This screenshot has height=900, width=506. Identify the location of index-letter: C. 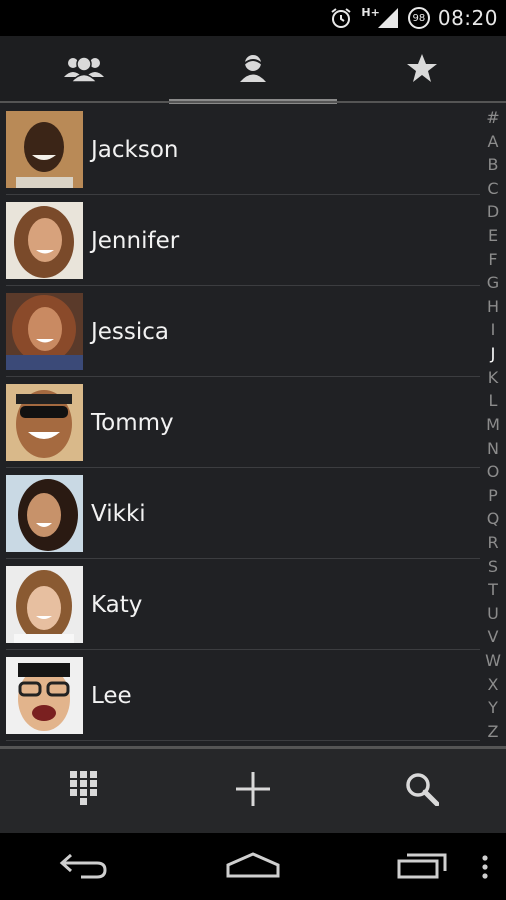
(492, 188).